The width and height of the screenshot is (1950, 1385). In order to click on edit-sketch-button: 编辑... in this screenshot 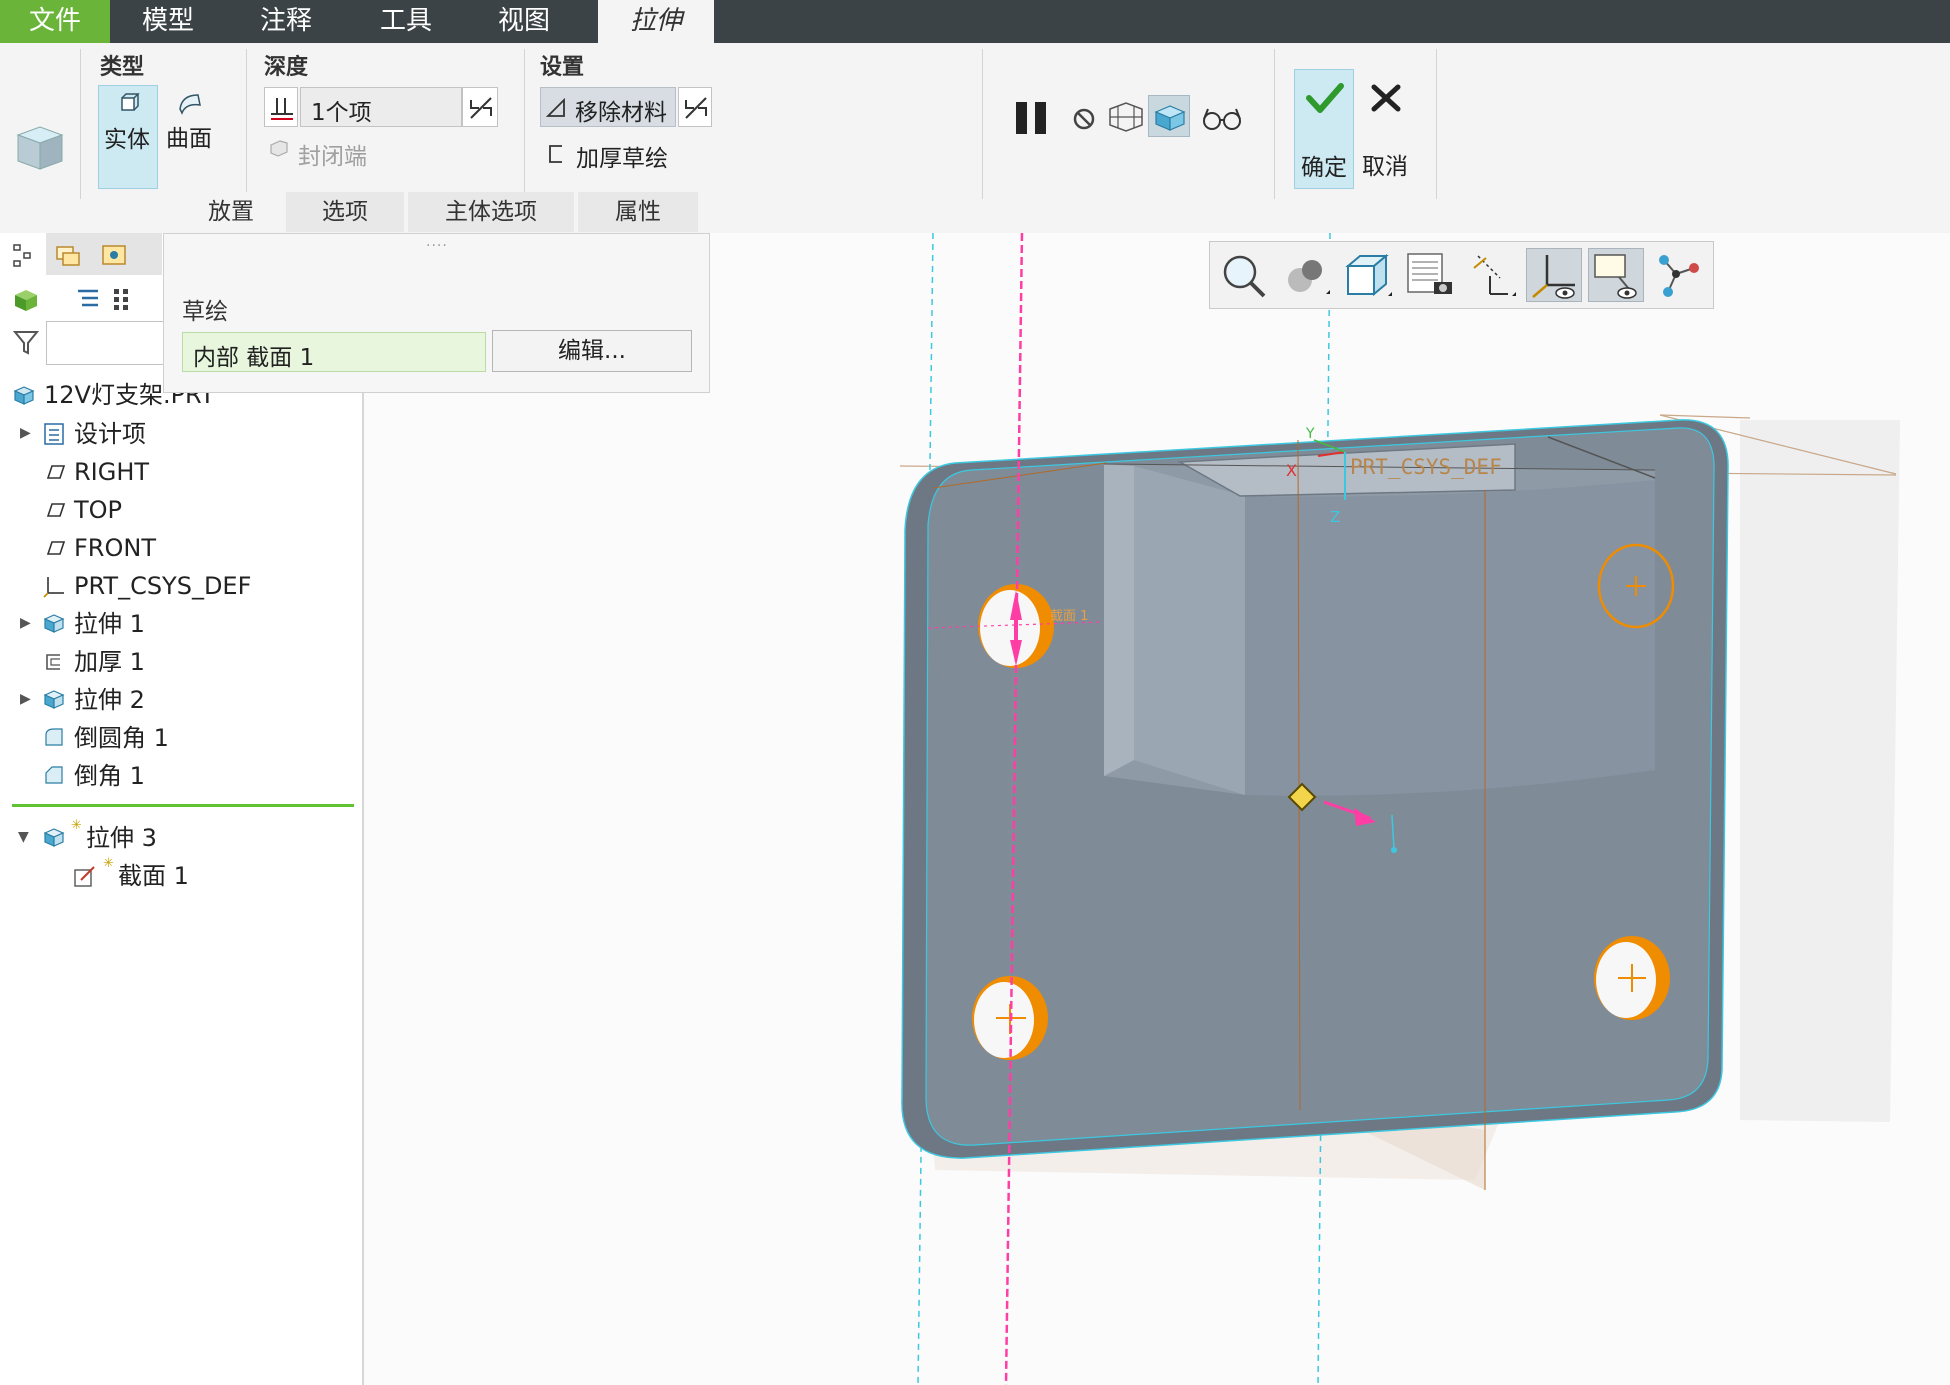, I will do `click(592, 351)`.